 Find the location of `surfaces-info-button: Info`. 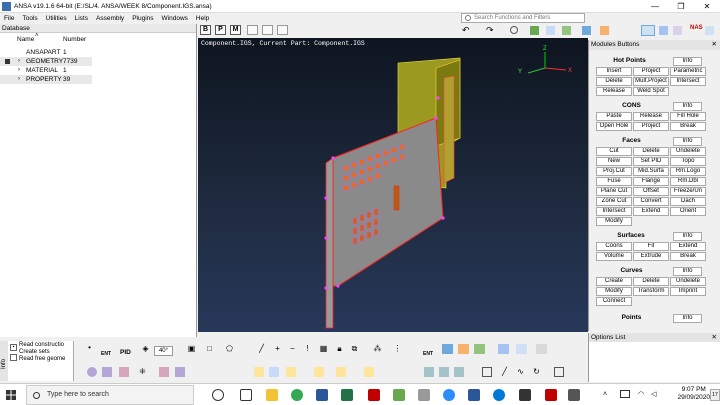

surfaces-info-button: Info is located at coordinates (687, 236).